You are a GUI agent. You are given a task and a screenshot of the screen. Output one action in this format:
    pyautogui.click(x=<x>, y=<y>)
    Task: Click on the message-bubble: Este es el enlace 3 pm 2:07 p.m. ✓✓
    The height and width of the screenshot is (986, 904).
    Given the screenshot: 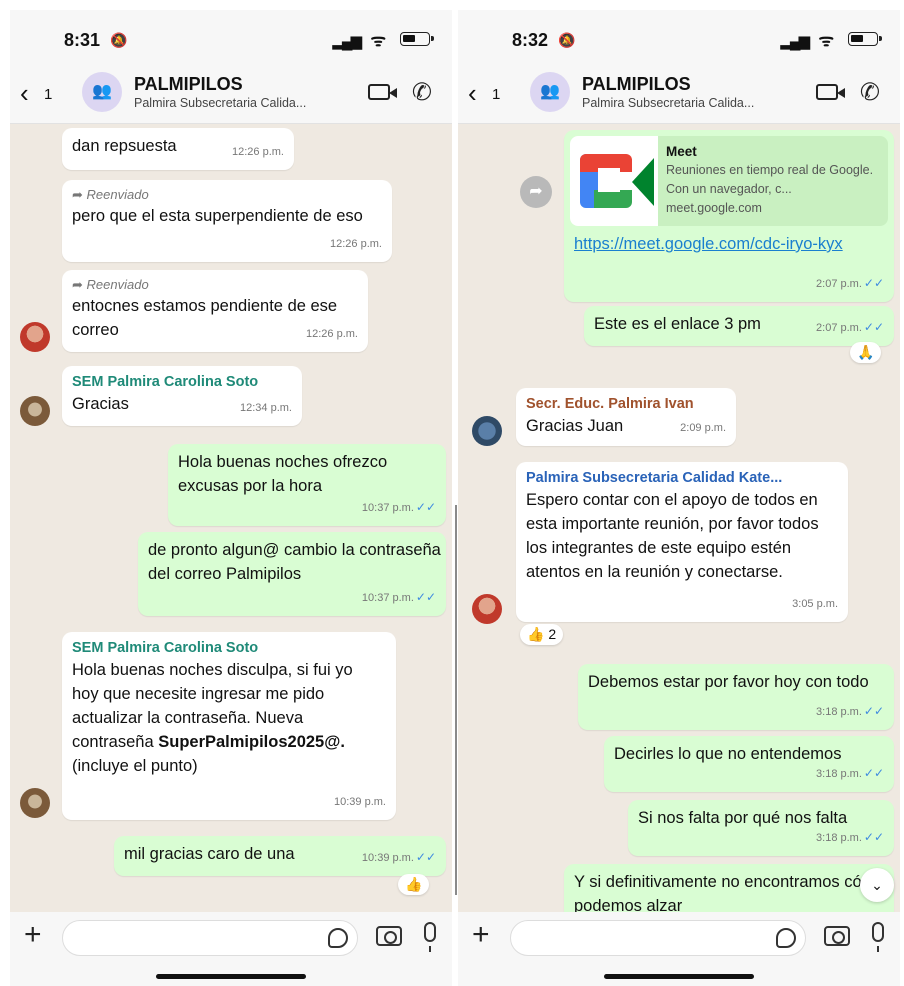 What is the action you would take?
    pyautogui.click(x=739, y=326)
    